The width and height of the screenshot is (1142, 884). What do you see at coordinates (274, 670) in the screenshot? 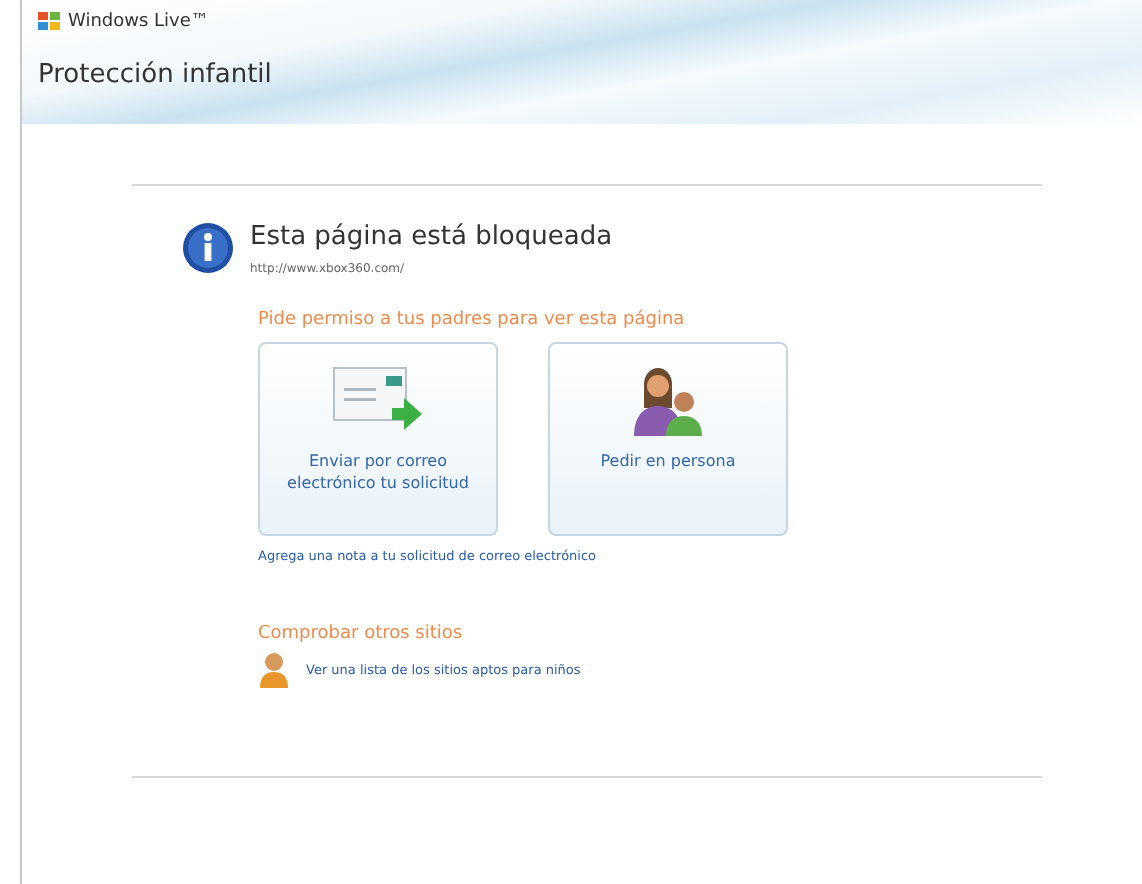
I see `person-icon` at bounding box center [274, 670].